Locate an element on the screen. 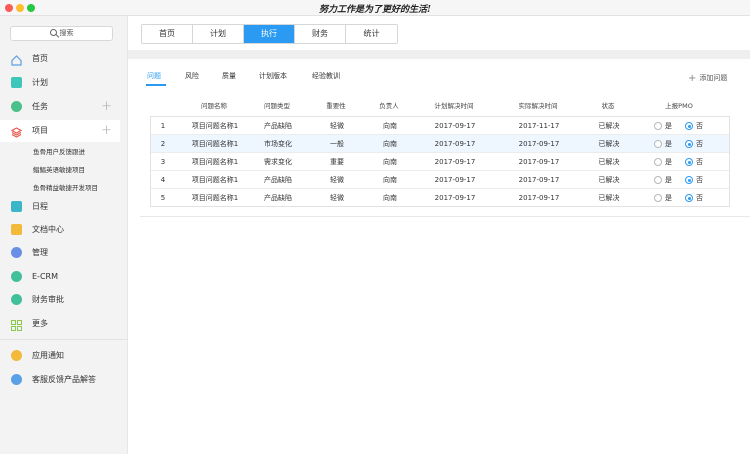  sidebar-item-task: 任务 + is located at coordinates (60, 107).